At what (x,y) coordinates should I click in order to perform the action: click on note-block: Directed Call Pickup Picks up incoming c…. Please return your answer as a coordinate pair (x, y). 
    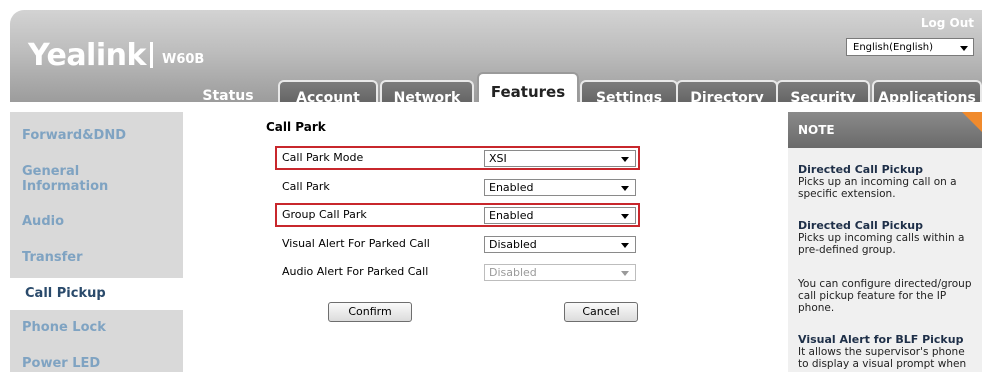
    Looking at the image, I should click on (887, 238).